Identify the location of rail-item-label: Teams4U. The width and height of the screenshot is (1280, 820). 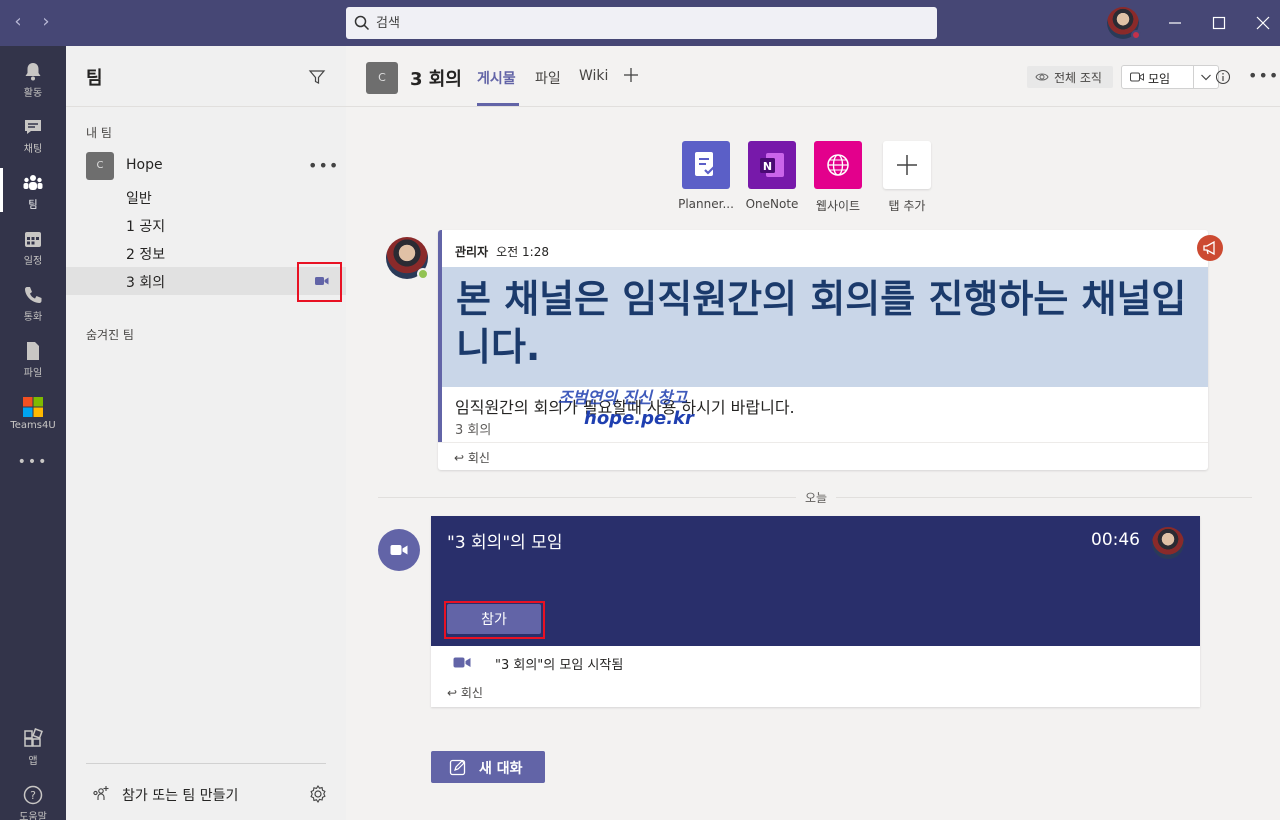
(33, 425).